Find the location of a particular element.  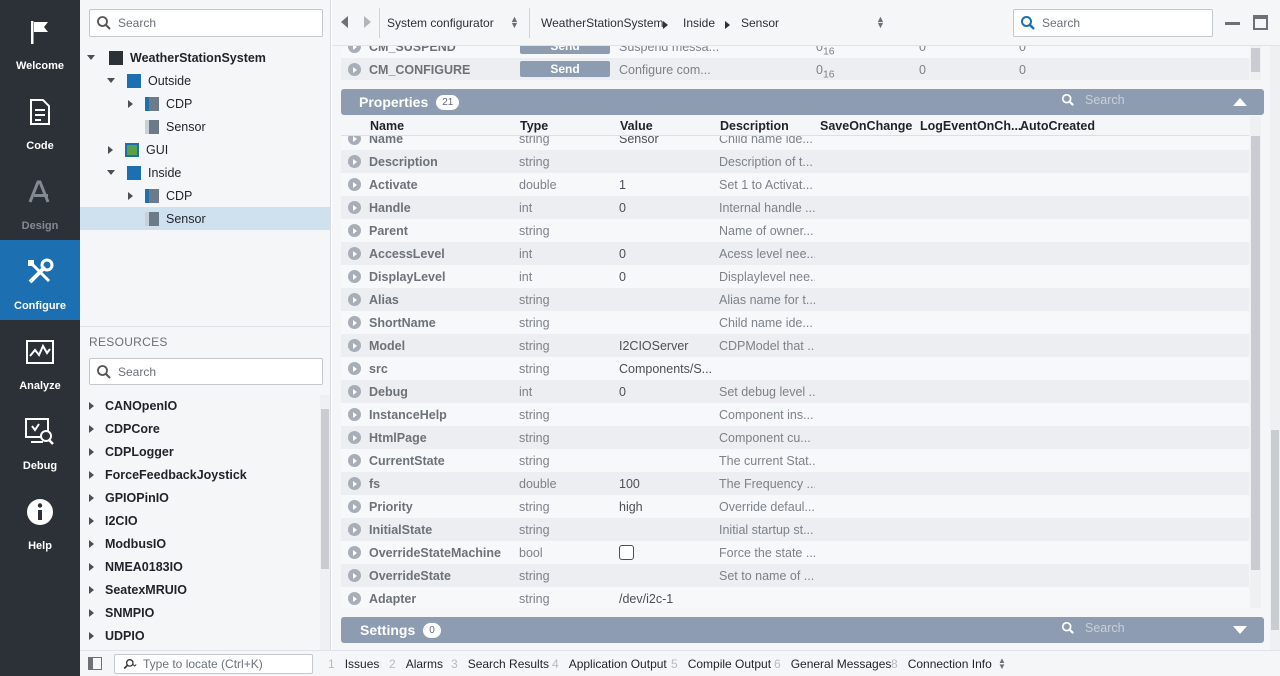

property-value: Sensor is located at coordinates (665, 141).